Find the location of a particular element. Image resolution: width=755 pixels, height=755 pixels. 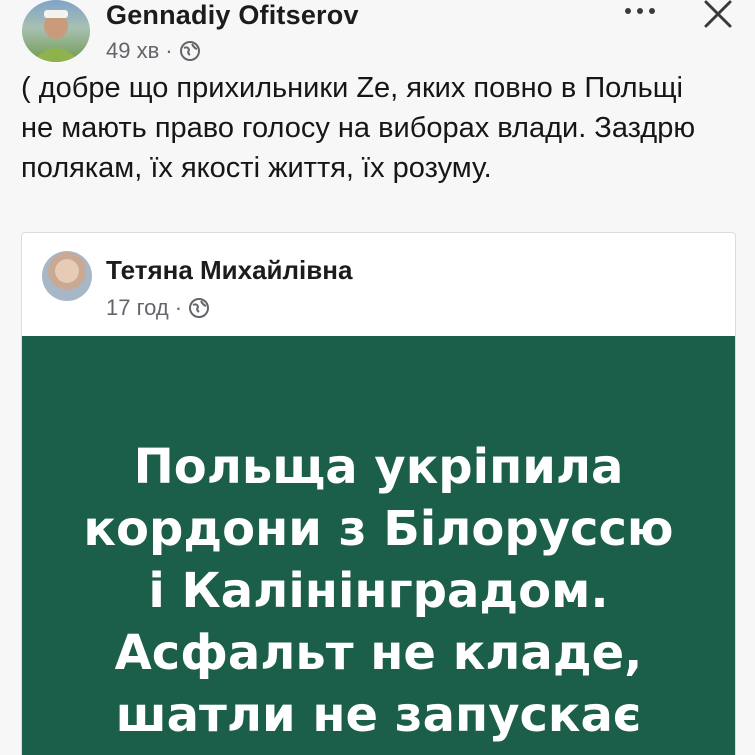

banner-line: і Калінінградом. is located at coordinates (378, 591).